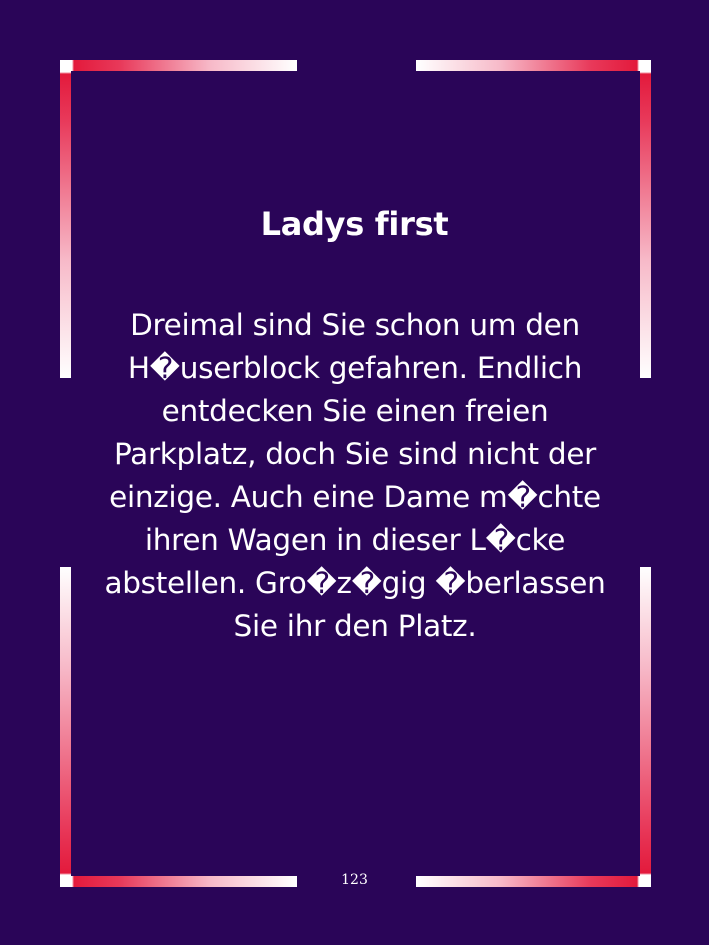  Describe the element at coordinates (354, 880) in the screenshot. I see `page-number: 123` at that location.